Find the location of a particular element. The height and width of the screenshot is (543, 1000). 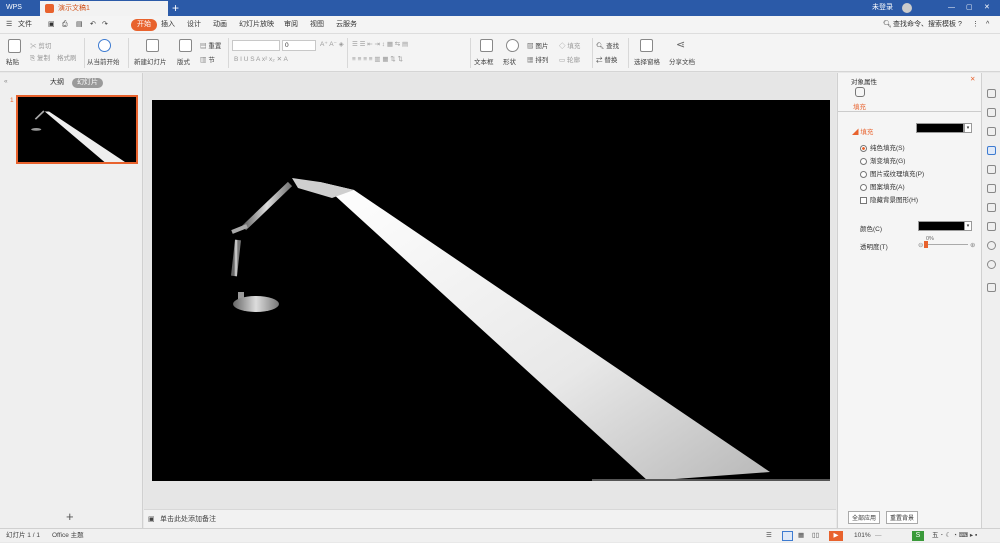

arrange-button: ▦ 排列 is located at coordinates (537, 59).